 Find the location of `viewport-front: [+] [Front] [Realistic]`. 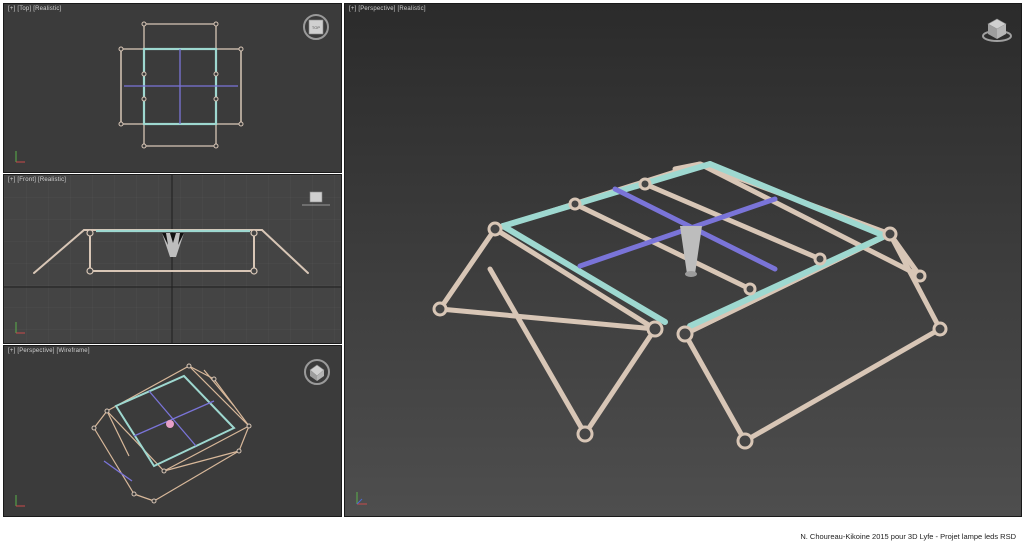

viewport-front: [+] [Front] [Realistic] is located at coordinates (172, 259).